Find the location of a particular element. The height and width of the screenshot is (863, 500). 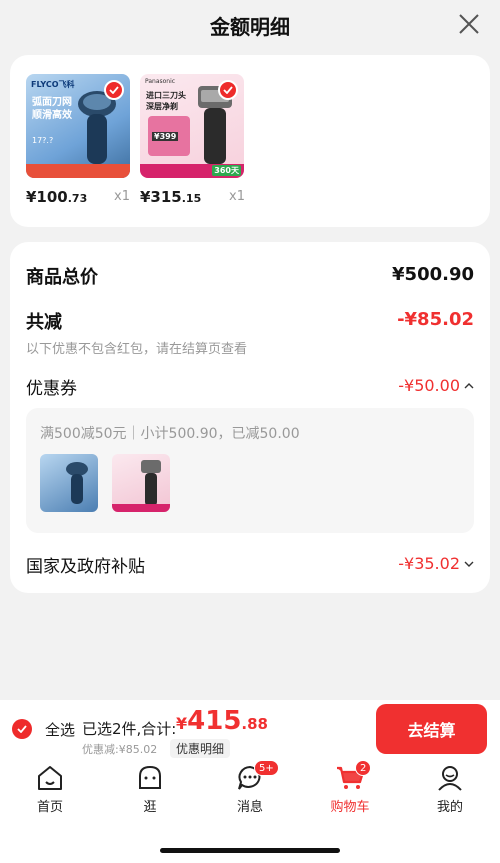

shaver-illustration is located at coordinates (97, 127).